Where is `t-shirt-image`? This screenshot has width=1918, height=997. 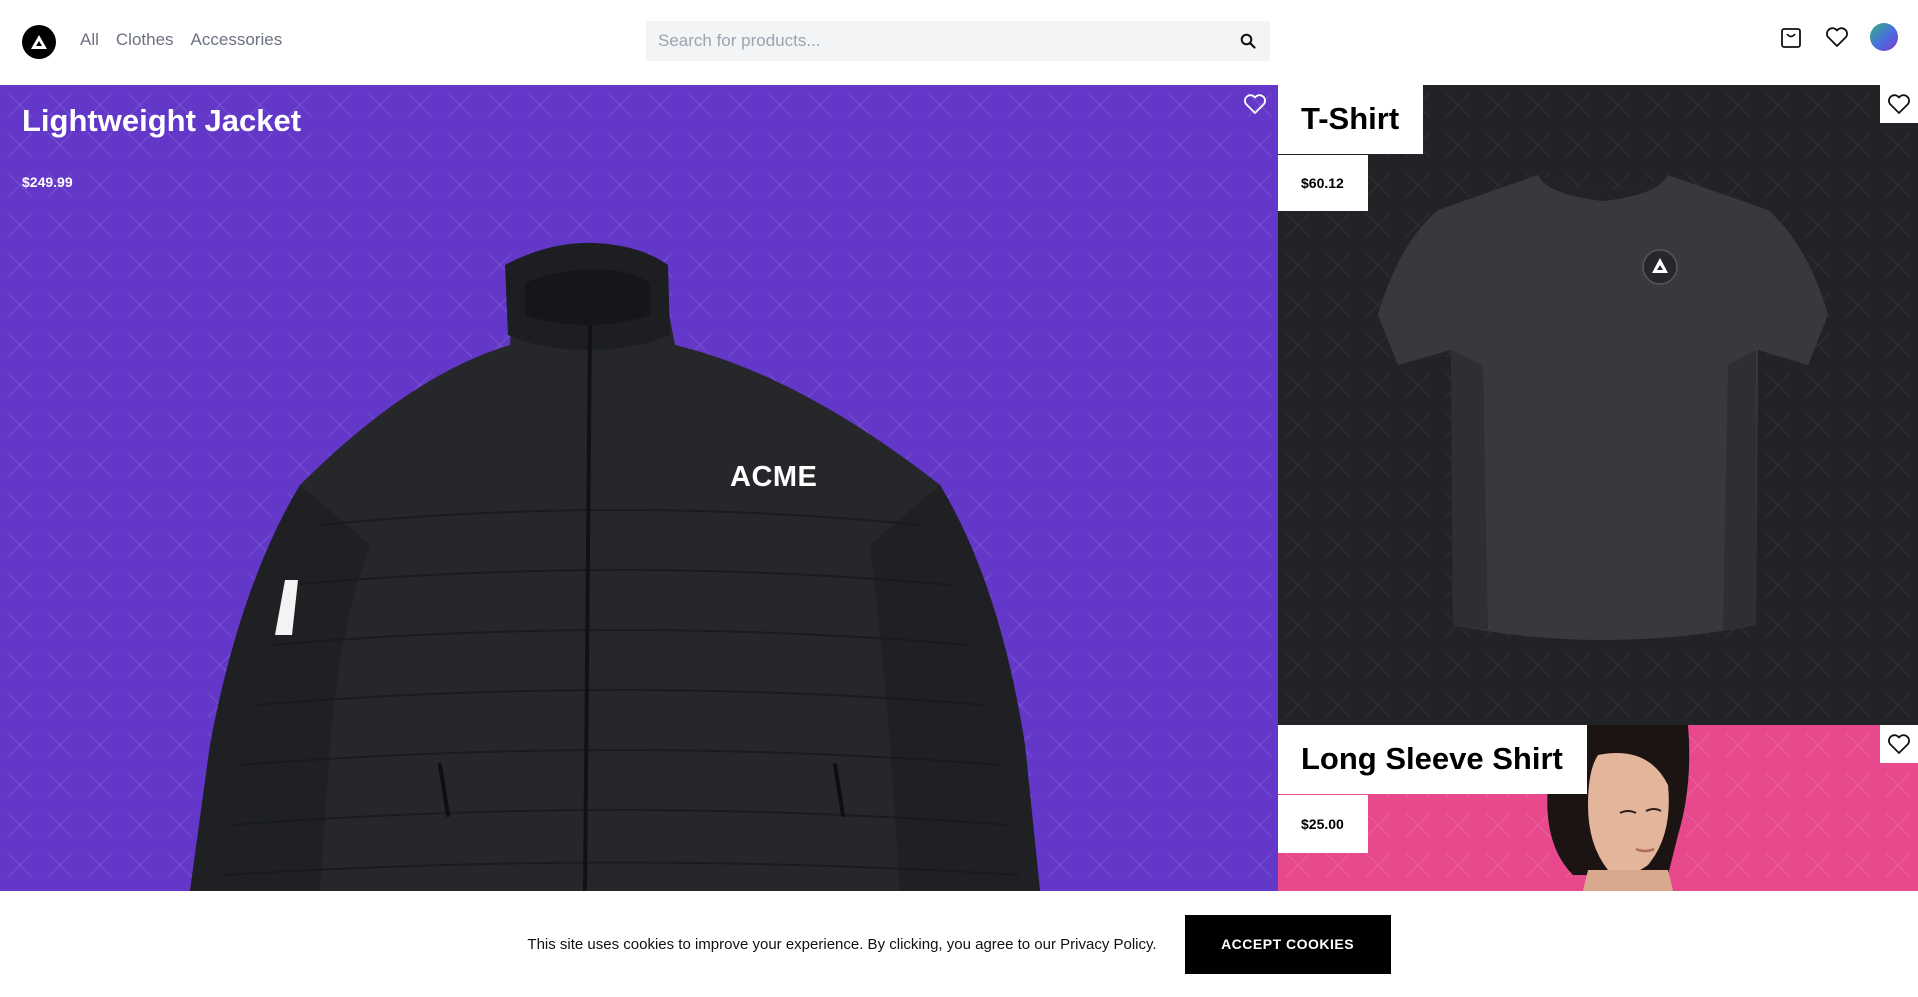 t-shirt-image is located at coordinates (1603, 407).